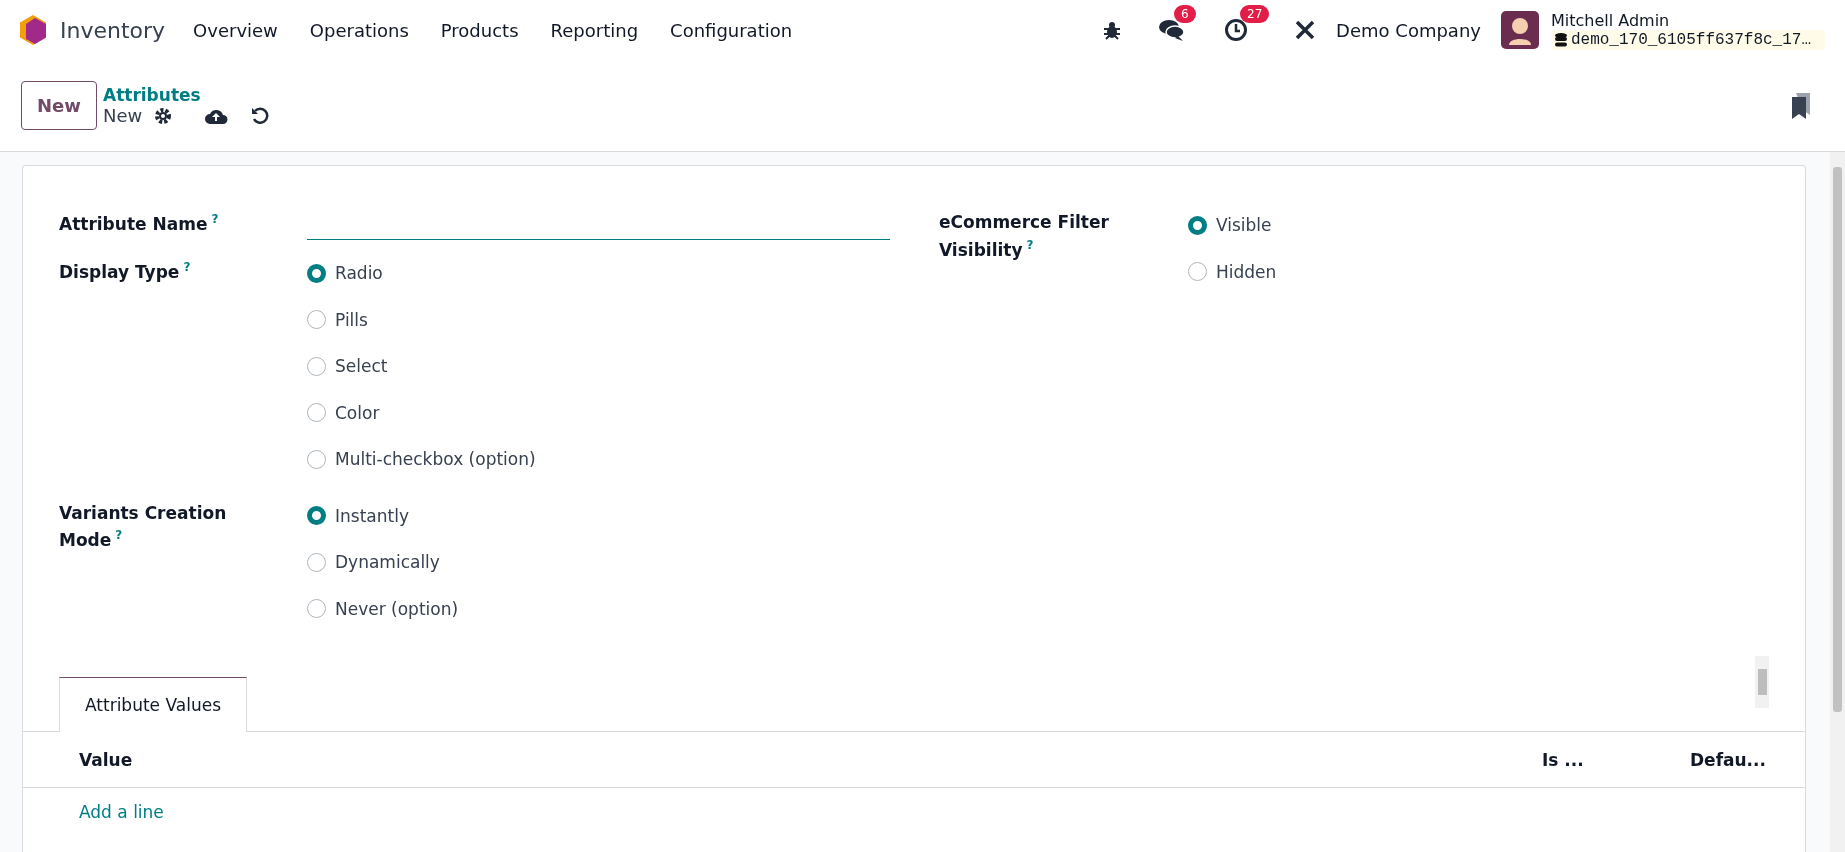 The height and width of the screenshot is (852, 1845). Describe the element at coordinates (1519, 30) in the screenshot. I see `person-silhouette-icon` at that location.